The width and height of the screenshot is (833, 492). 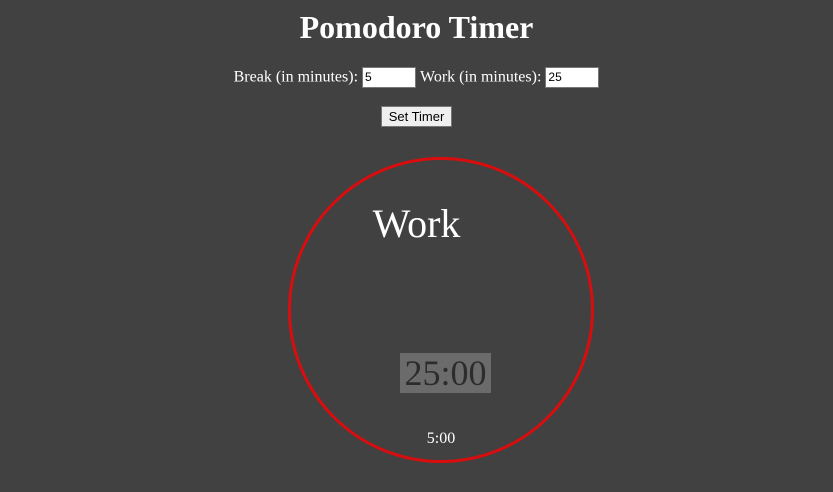 What do you see at coordinates (572, 77) in the screenshot?
I see `work-minutes-input` at bounding box center [572, 77].